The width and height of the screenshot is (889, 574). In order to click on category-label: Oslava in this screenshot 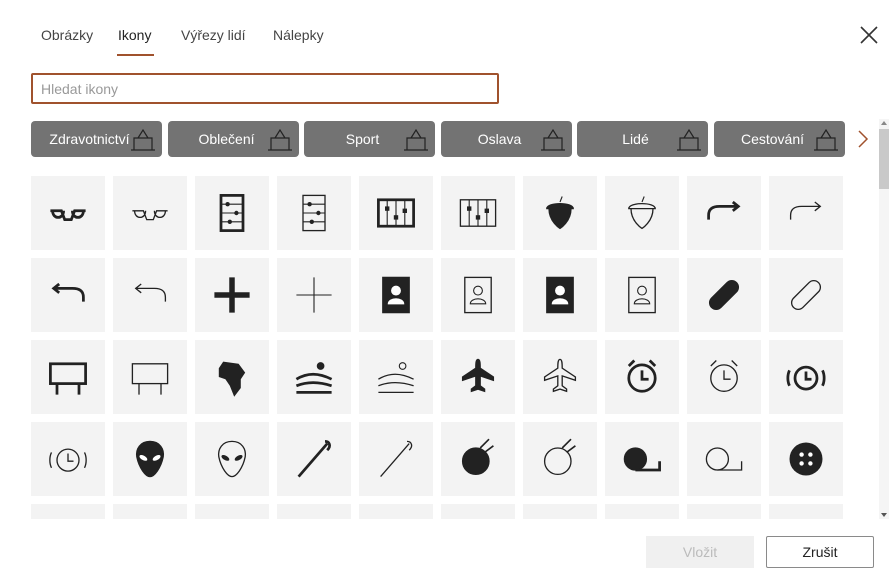, I will do `click(499, 139)`.